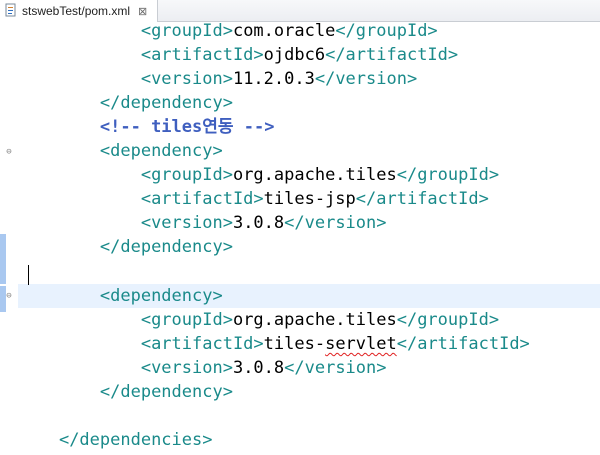 The width and height of the screenshot is (600, 455). Describe the element at coordinates (314, 199) in the screenshot. I see `code-line: <artifactId>tiles-jsp</artifactId>` at that location.